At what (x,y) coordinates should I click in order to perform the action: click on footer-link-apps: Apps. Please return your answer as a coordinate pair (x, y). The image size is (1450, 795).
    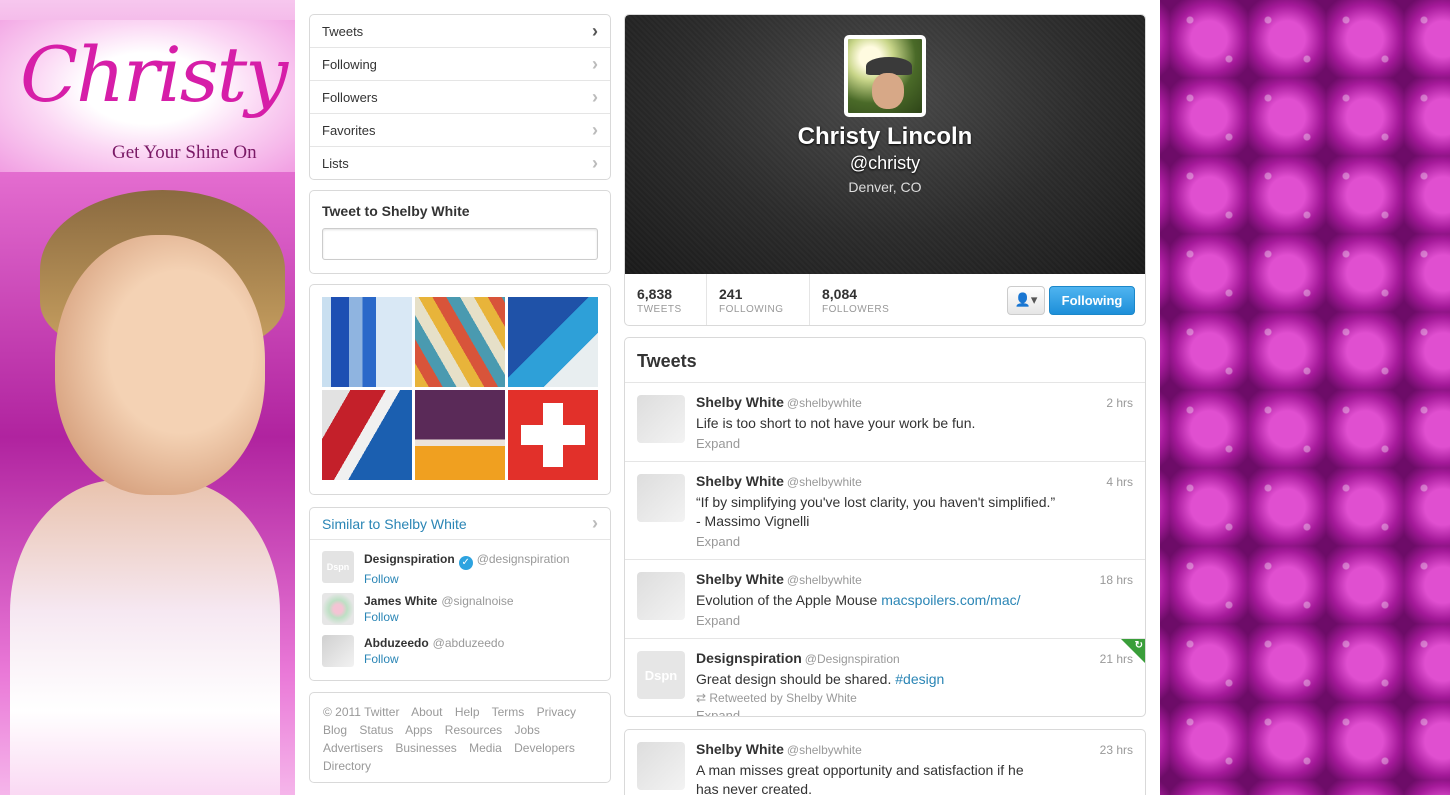
    Looking at the image, I should click on (418, 730).